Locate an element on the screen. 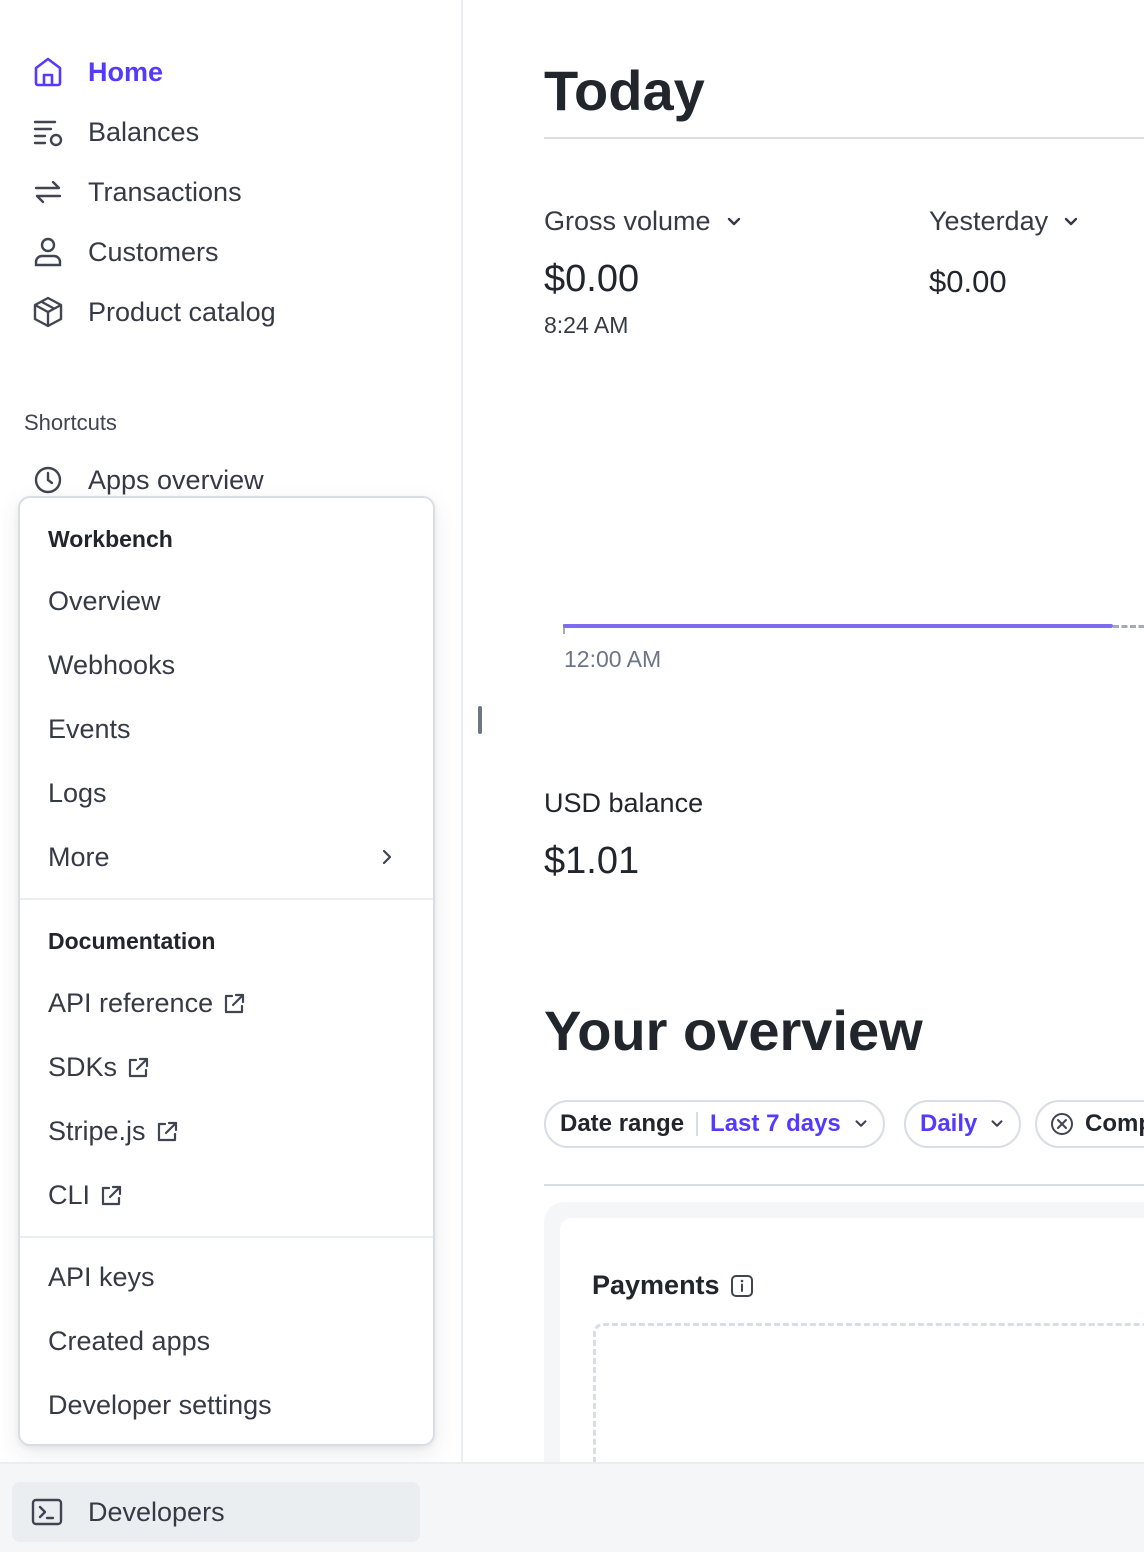  menu-item-label: CLI is located at coordinates (69, 1195).